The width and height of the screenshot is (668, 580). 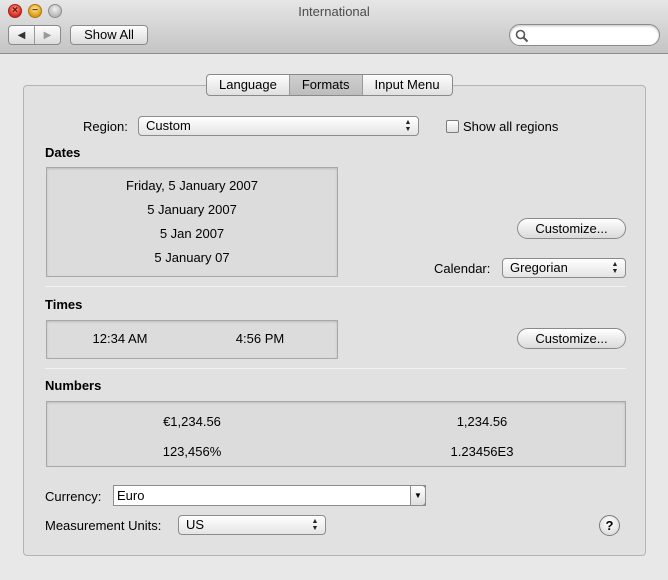 What do you see at coordinates (269, 495) in the screenshot?
I see `currency-combo-box: Euro ▼` at bounding box center [269, 495].